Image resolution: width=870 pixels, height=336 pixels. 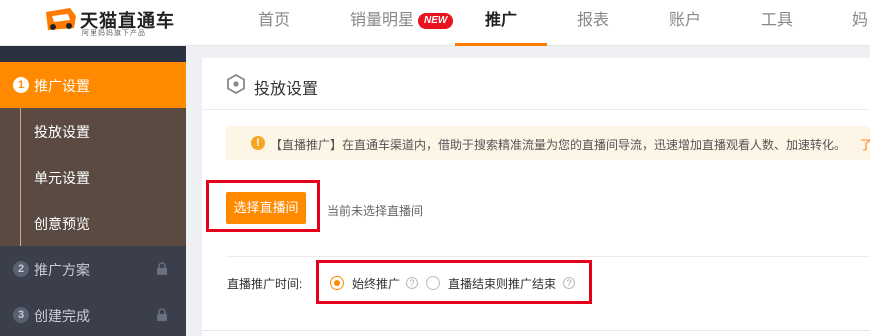 I want to click on nav-tools: 工具, so click(x=777, y=23).